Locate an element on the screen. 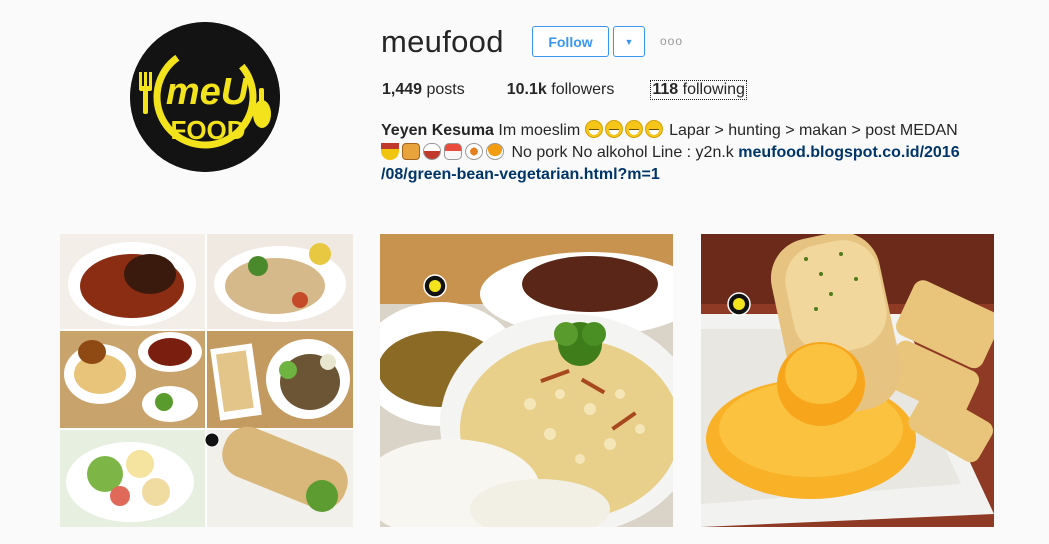 The width and height of the screenshot is (1049, 544). followers-count: 10.1k is located at coordinates (526, 89).